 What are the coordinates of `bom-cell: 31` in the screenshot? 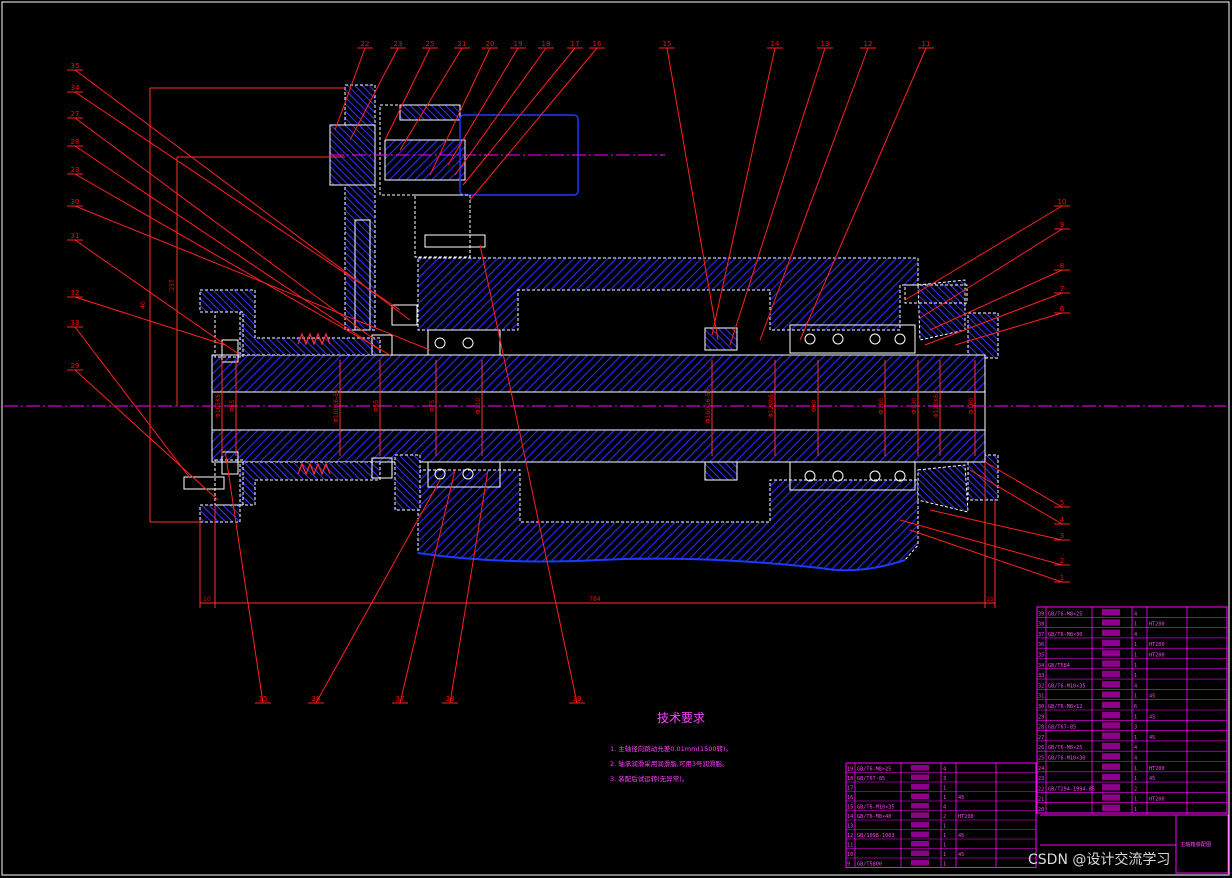 It's located at (1041, 697).